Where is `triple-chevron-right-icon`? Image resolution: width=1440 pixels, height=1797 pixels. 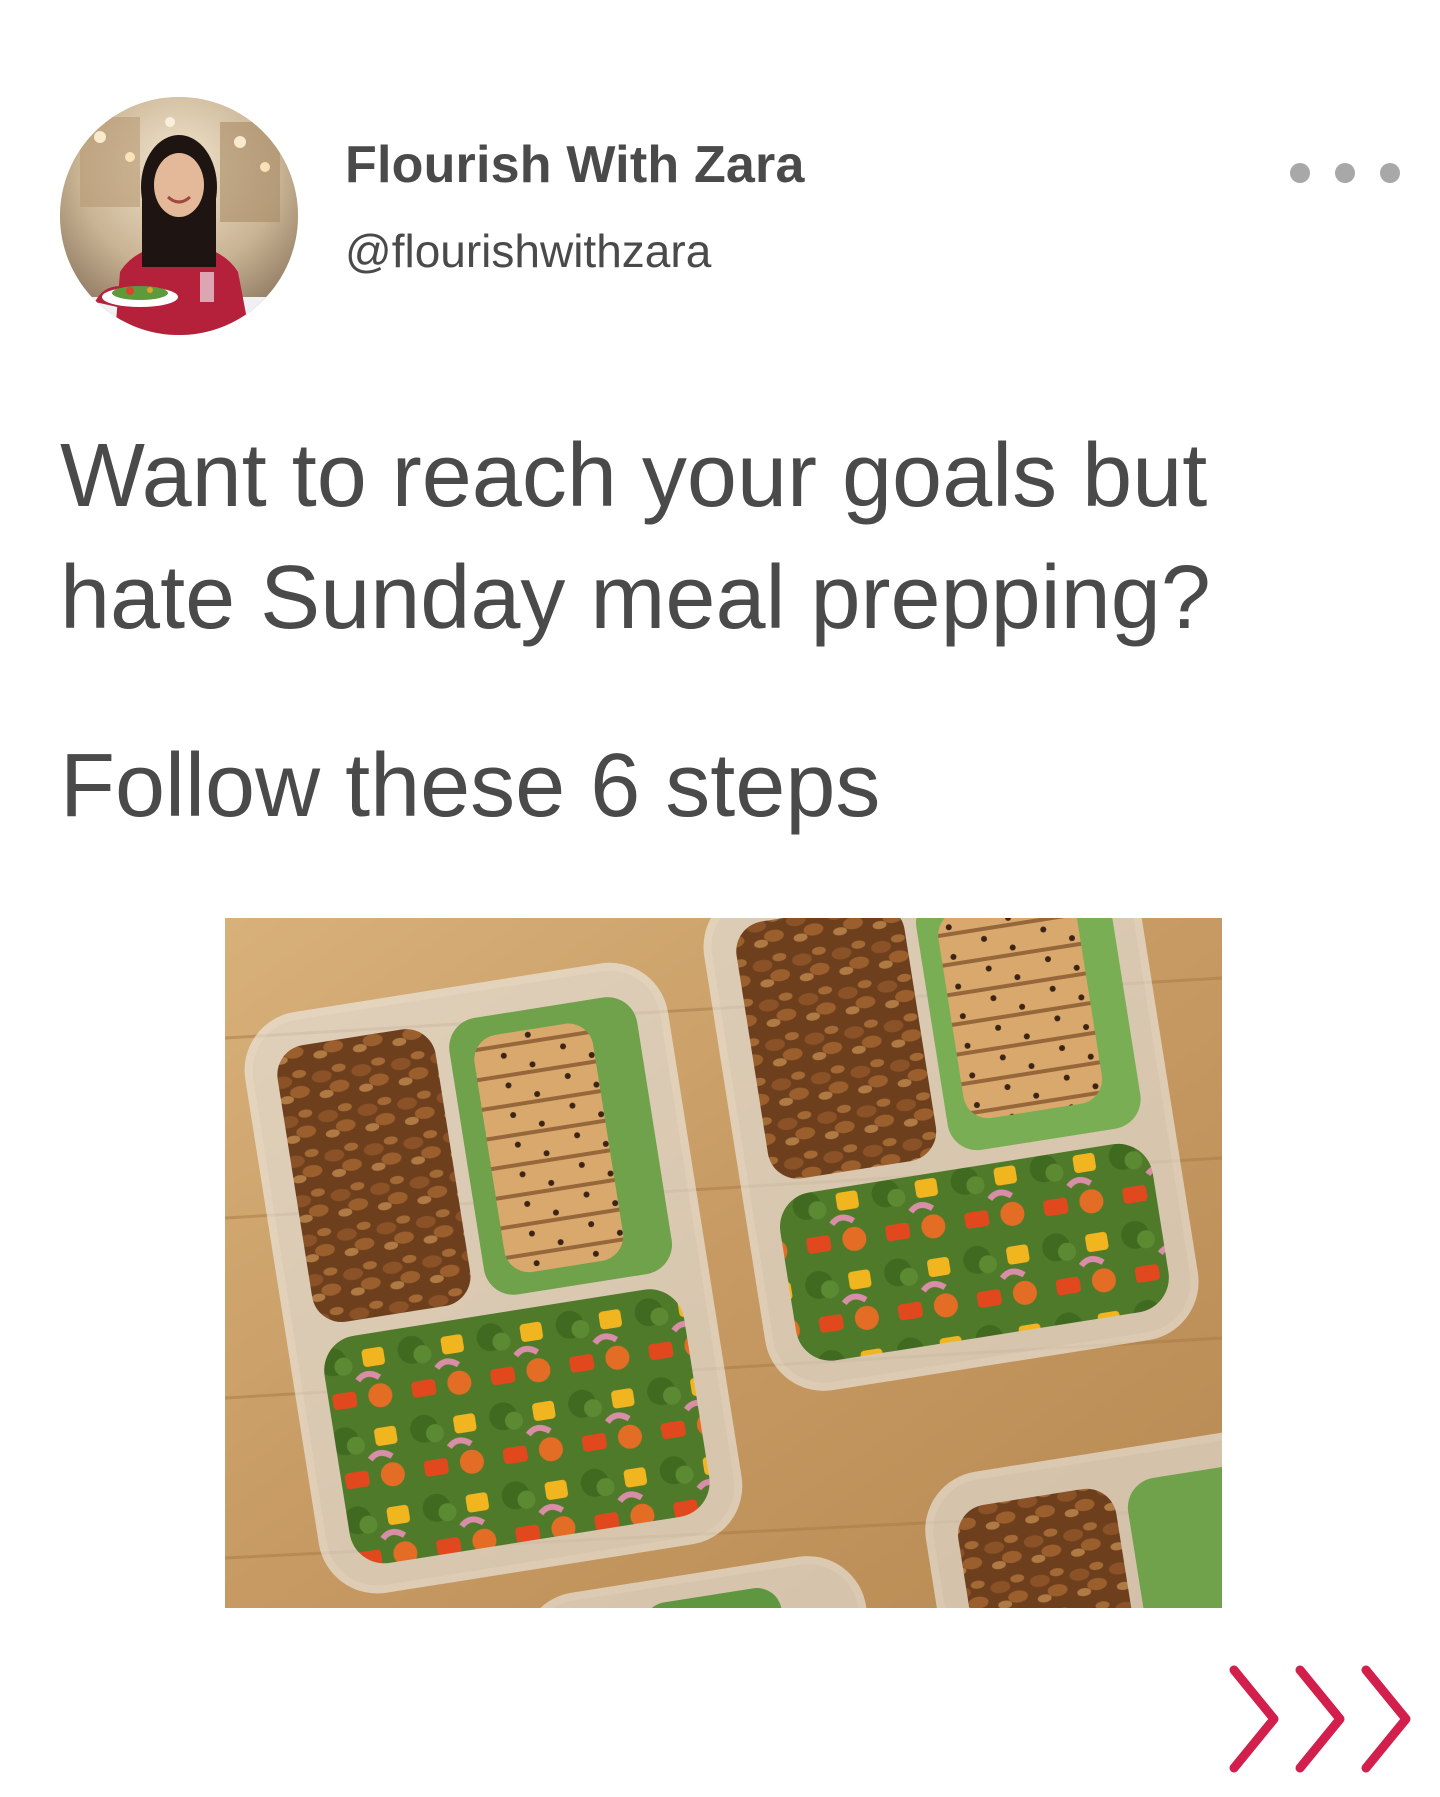
triple-chevron-right-icon is located at coordinates (1320, 1719).